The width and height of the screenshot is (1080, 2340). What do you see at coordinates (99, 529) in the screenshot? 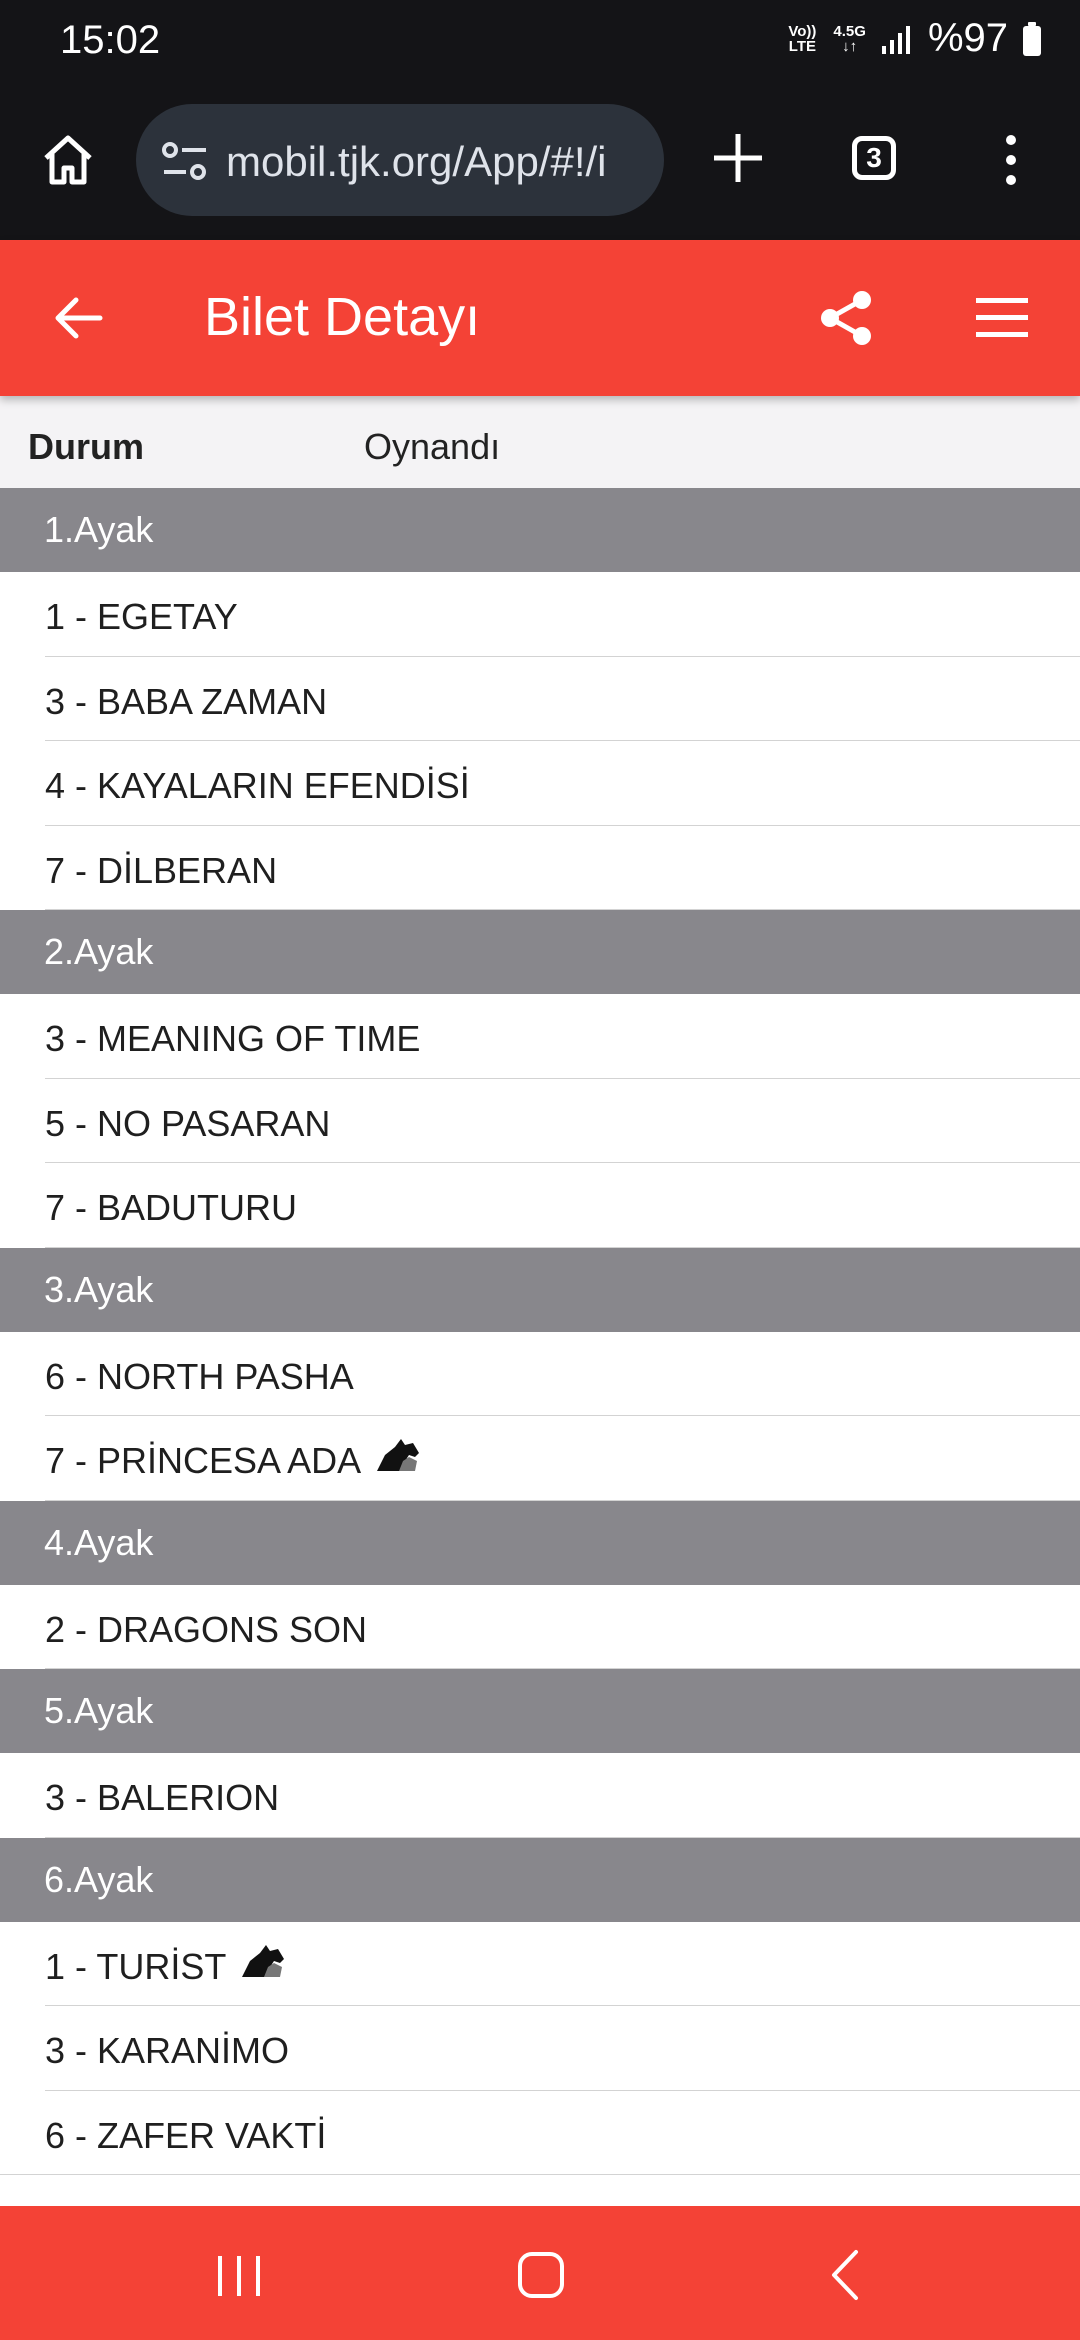
I see `leg-title: 1.Ayak` at bounding box center [99, 529].